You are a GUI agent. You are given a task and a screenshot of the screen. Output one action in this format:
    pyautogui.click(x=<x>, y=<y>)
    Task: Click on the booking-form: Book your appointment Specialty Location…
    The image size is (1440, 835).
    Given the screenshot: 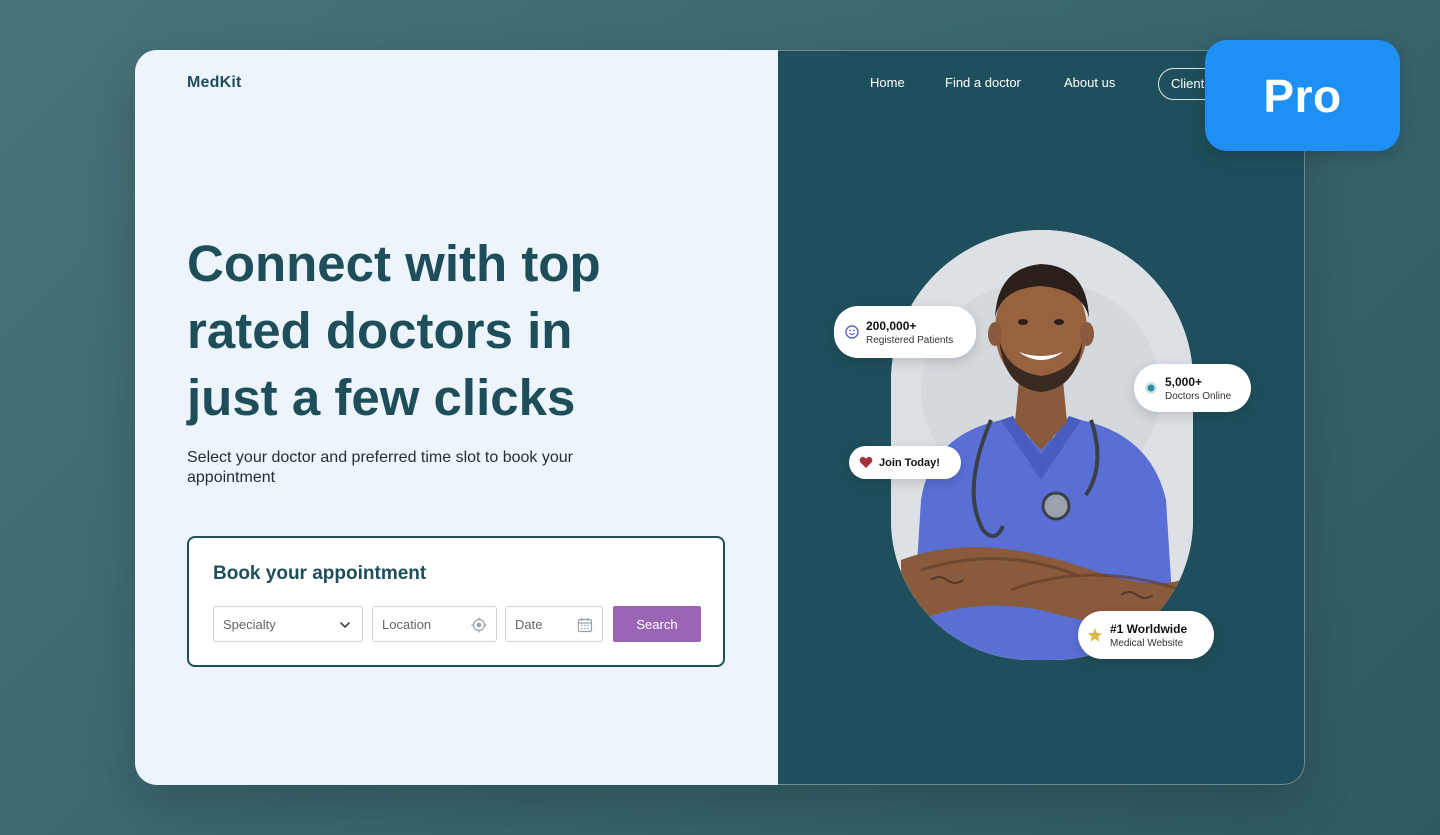 What is the action you would take?
    pyautogui.click(x=456, y=601)
    